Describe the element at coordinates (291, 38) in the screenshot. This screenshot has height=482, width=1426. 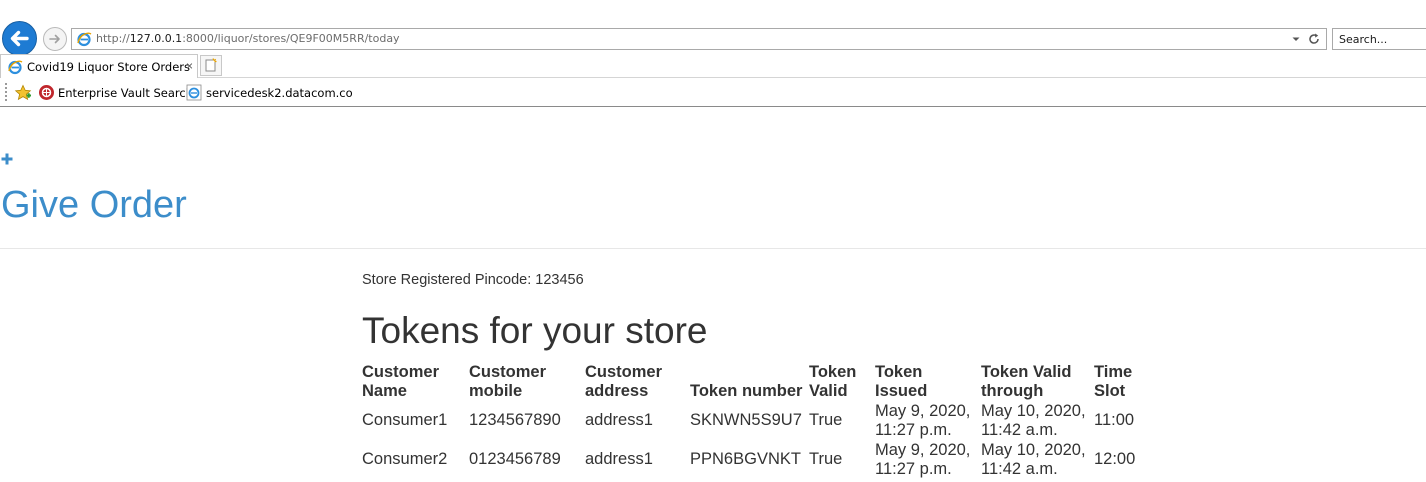
I see `url-path: :8000/liquor/stores/QE9F00M5RR/today` at that location.